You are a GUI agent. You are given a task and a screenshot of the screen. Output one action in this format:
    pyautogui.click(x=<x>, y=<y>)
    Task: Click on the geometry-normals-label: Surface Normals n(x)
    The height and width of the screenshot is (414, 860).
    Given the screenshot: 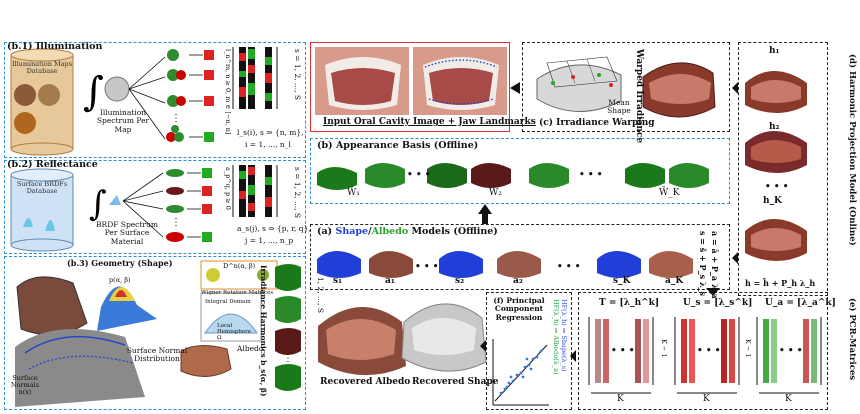 What is the action you would take?
    pyautogui.click(x=25, y=385)
    